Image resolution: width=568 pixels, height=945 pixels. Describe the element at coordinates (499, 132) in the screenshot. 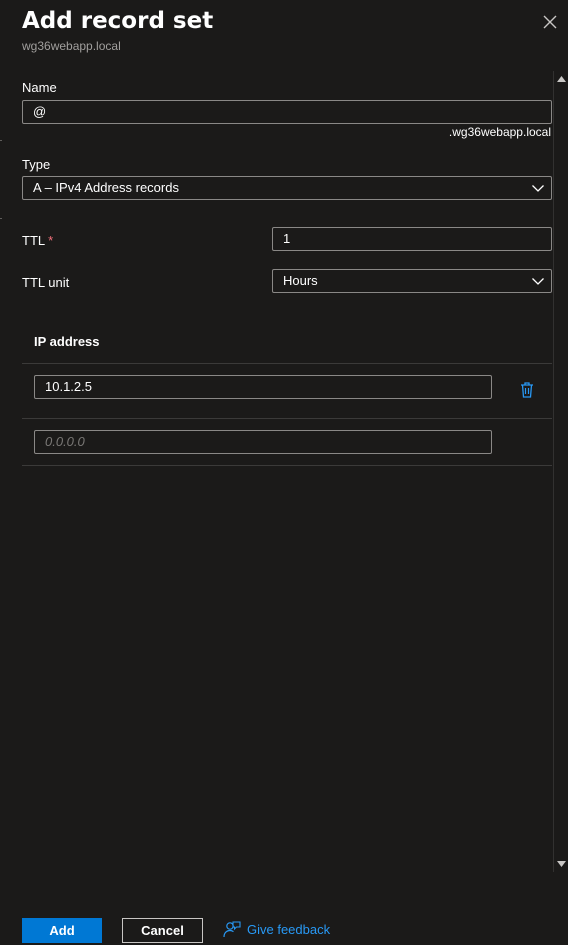

I see `zone-suffix: .wg36webapp.local` at that location.